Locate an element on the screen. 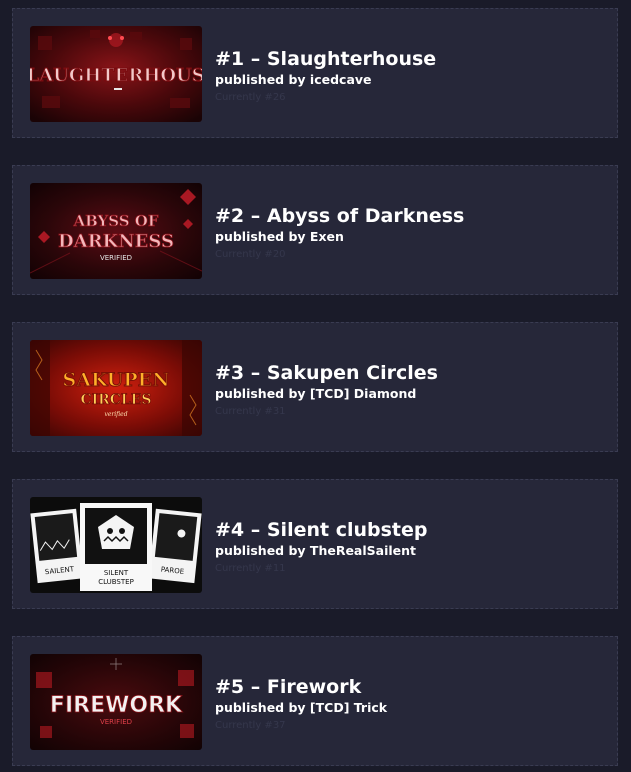 Image resolution: width=631 pixels, height=772 pixels. level-publisher: published by Exen is located at coordinates (279, 236).